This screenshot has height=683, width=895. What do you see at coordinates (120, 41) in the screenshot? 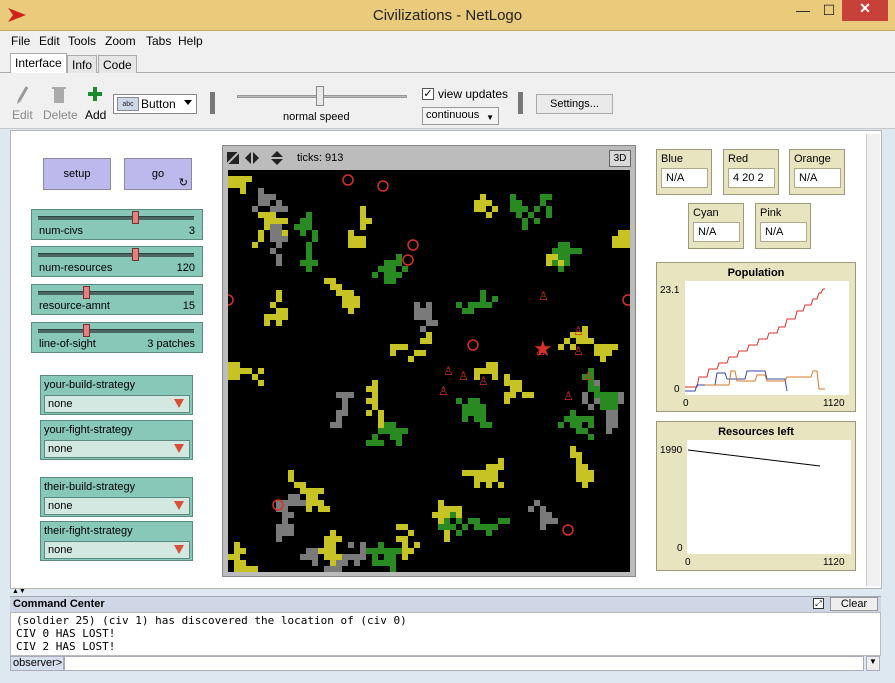
I see `menu-zoom: Zoom` at bounding box center [120, 41].